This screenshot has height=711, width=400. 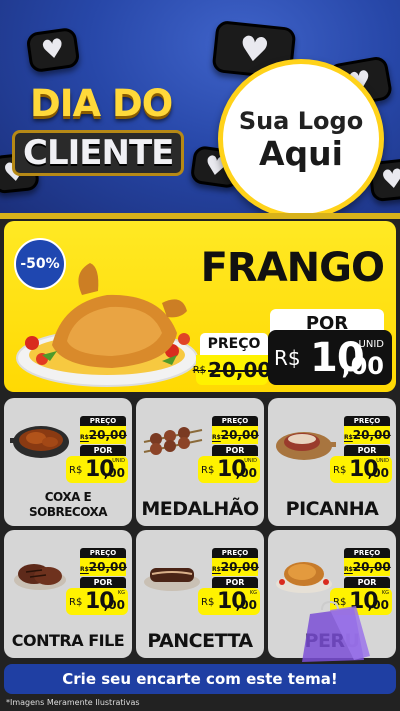 I want to click on product-card: PREÇO R$20,00 POR R$ 10 UNID ,00 PICANHA, so click(x=332, y=462).